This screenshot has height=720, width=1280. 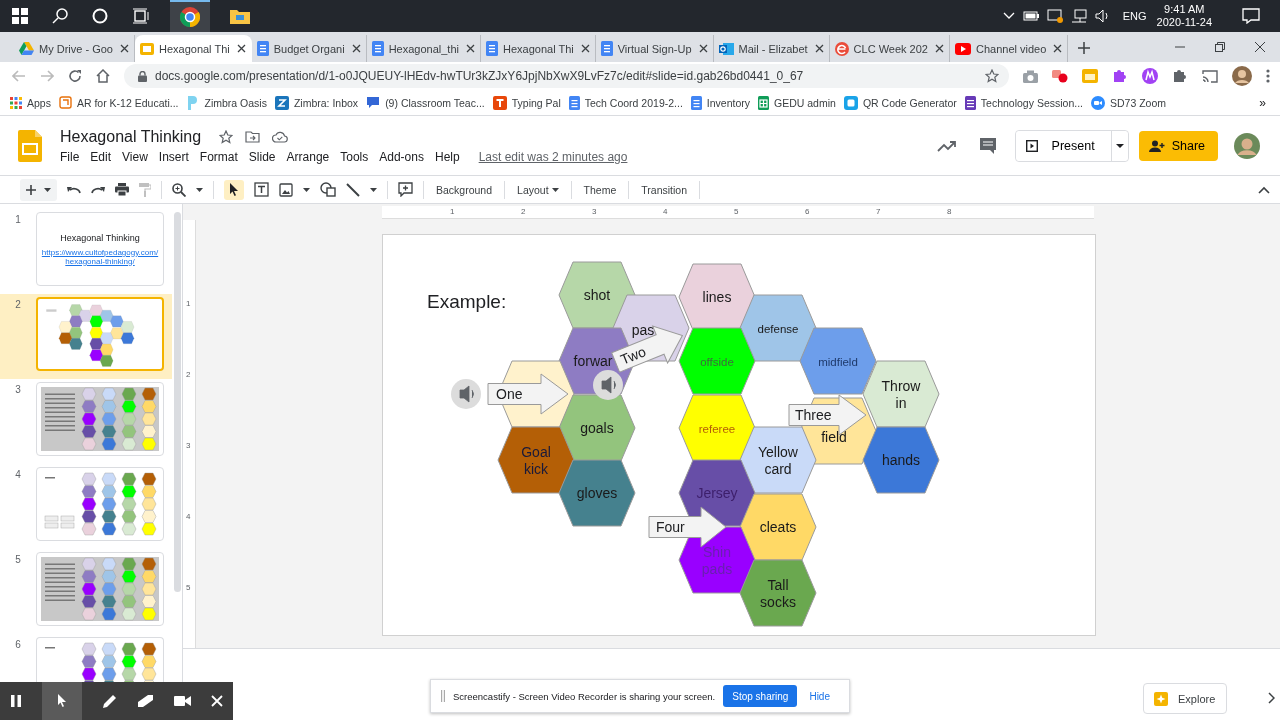 I want to click on hexagon-tile: offside, so click(x=717, y=361).